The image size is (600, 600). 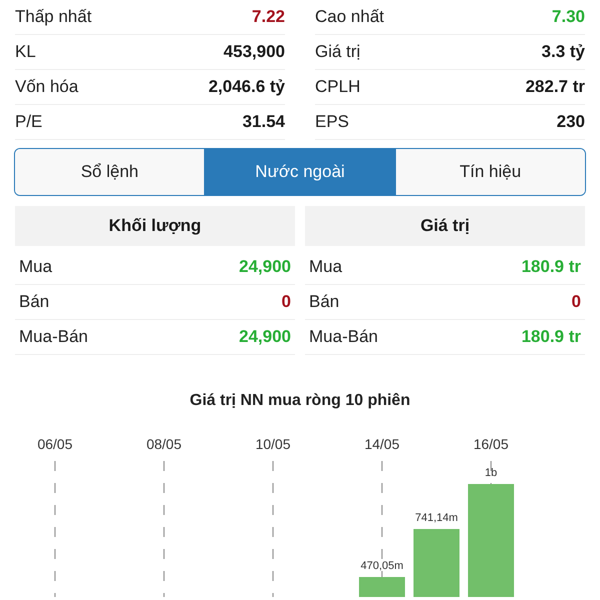 I want to click on table-header: Khối lượng, so click(x=155, y=226).